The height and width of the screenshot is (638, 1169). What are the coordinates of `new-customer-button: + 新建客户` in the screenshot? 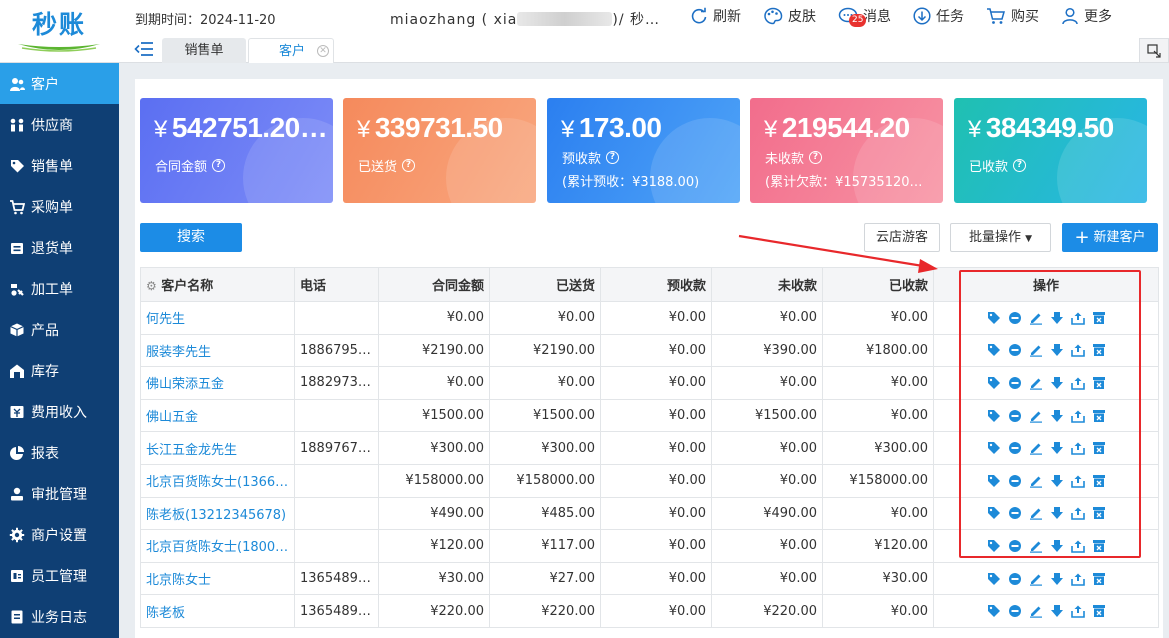 It's located at (1110, 237).